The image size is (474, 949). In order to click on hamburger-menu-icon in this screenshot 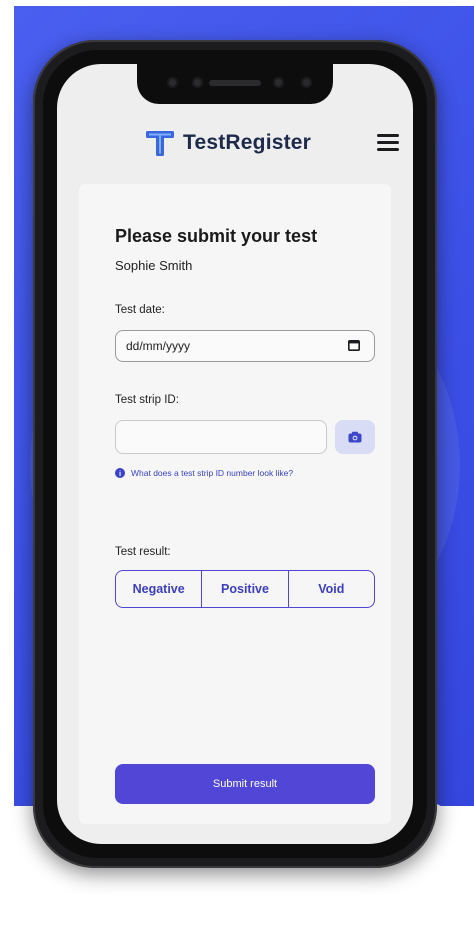, I will do `click(388, 143)`.